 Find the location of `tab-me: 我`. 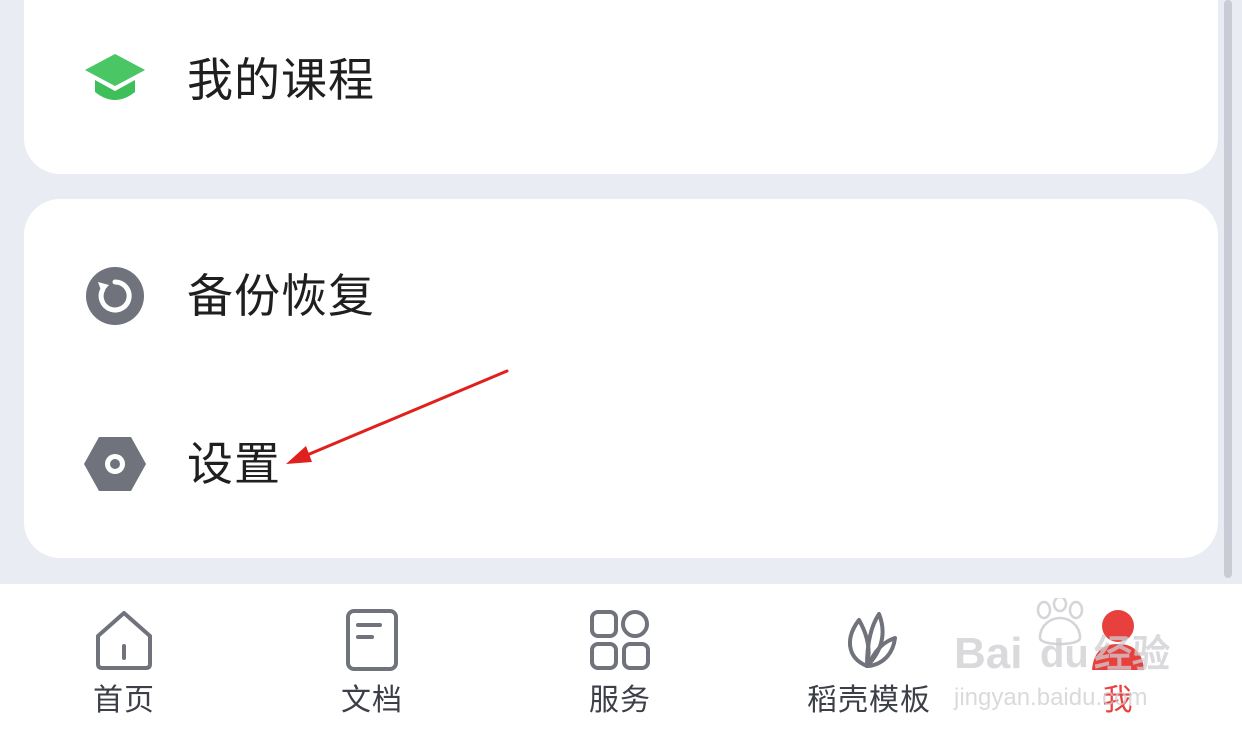

tab-me: 我 is located at coordinates (1118, 661).